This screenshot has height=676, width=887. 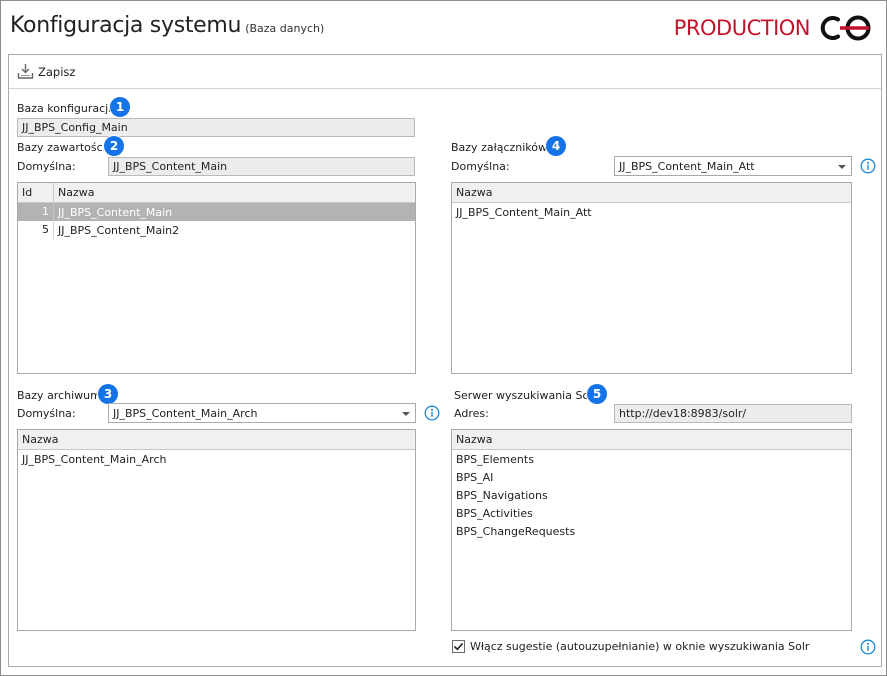 I want to click on environment-label: PRODUCTION, so click(x=742, y=28).